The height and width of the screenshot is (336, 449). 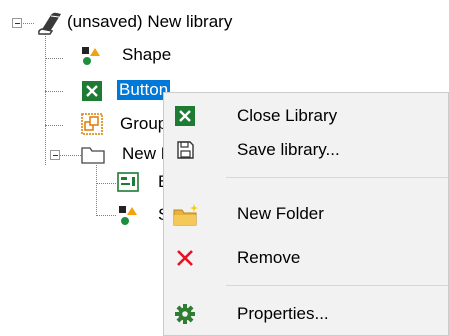 I want to click on tree-item-shape: Shape, so click(x=146, y=55).